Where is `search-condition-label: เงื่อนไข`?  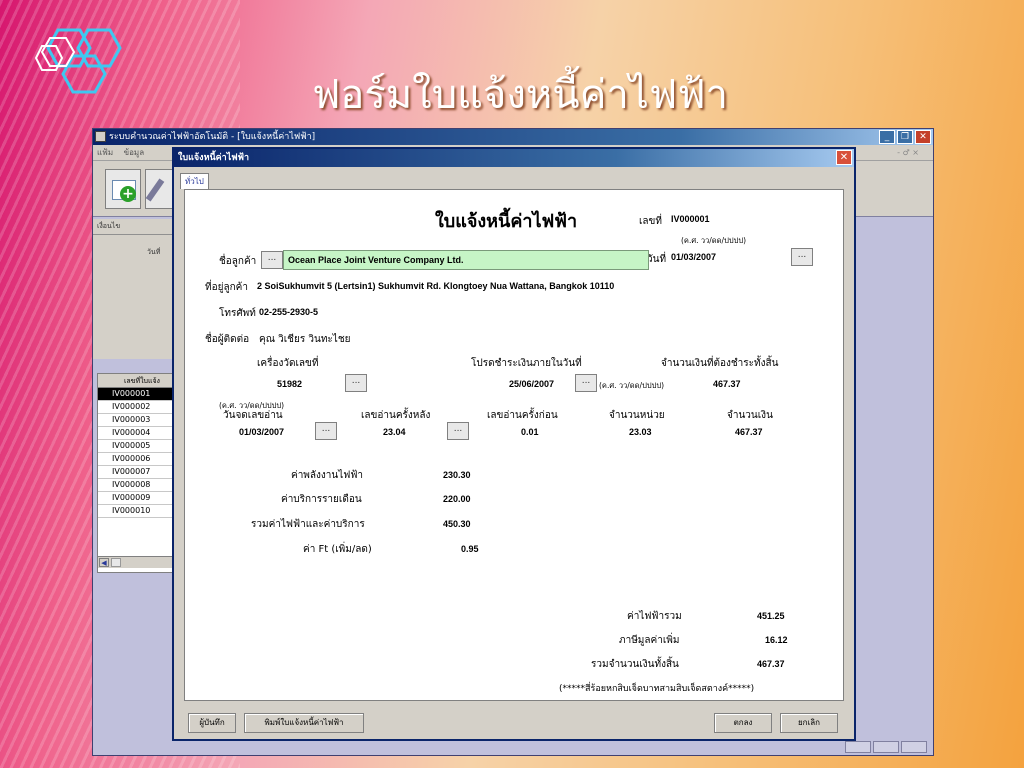 search-condition-label: เงื่อนไข is located at coordinates (134, 227).